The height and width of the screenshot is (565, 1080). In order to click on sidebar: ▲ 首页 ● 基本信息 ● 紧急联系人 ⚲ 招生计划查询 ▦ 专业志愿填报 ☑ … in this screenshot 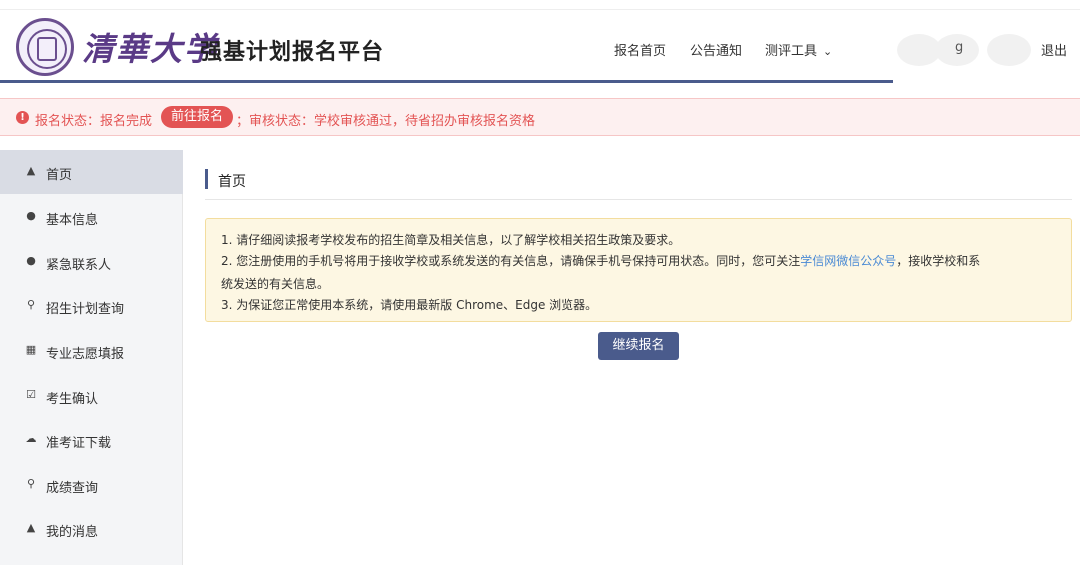, I will do `click(91, 357)`.